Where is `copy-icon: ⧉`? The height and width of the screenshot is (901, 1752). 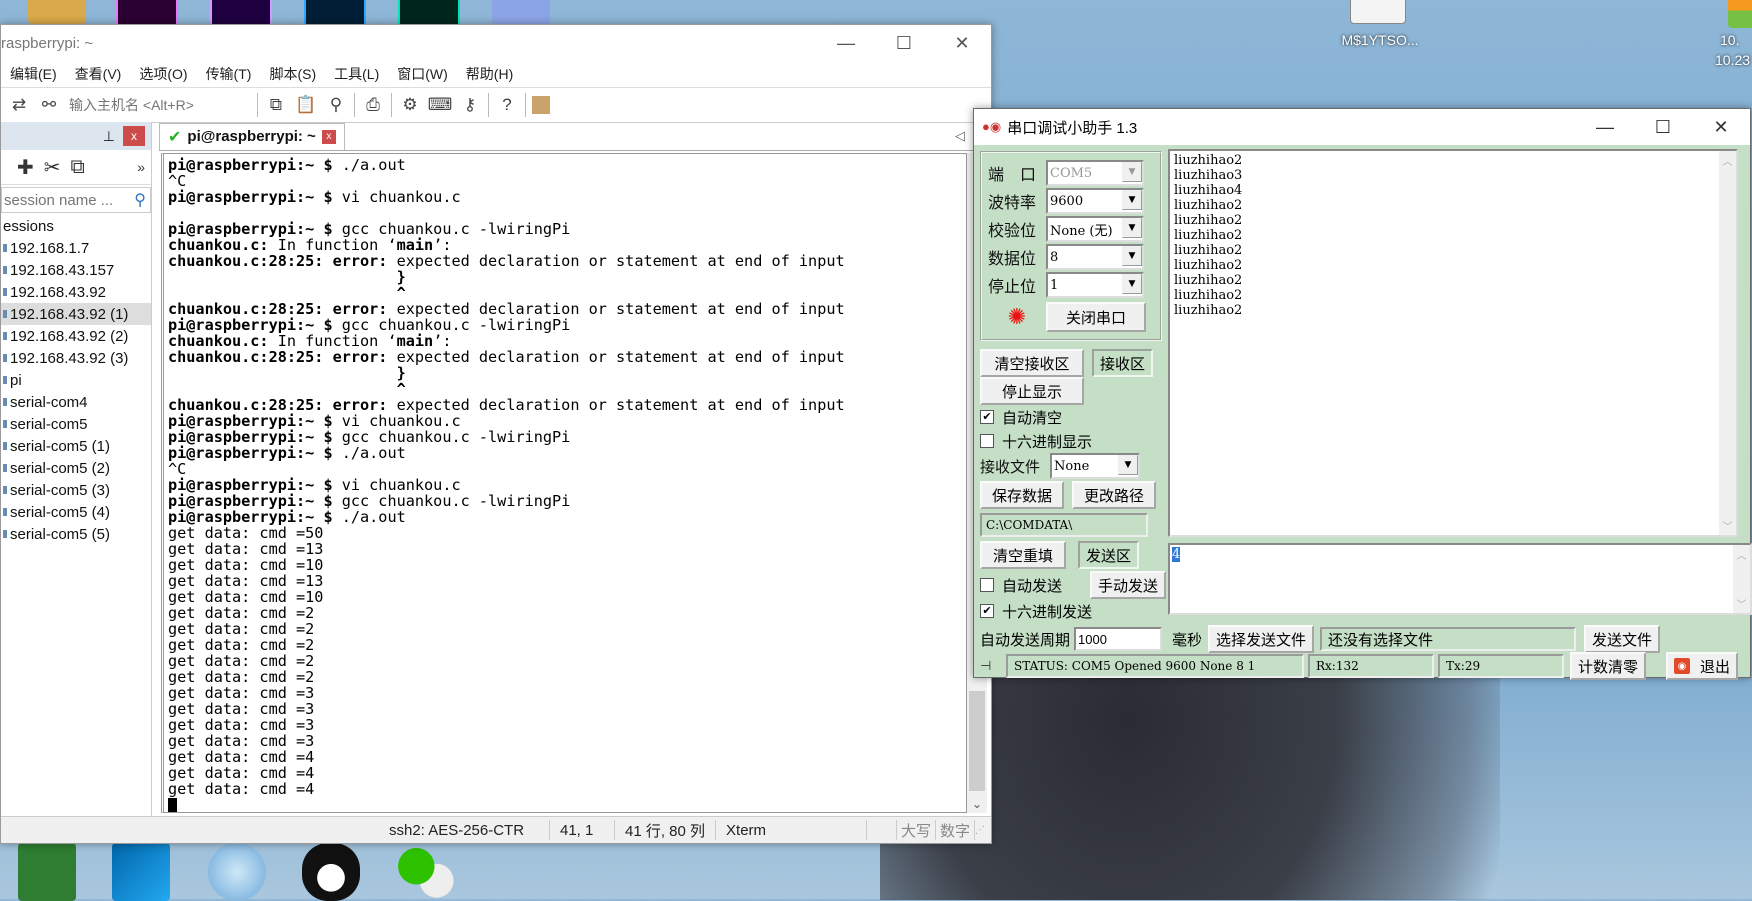
copy-icon: ⧉ is located at coordinates (276, 105).